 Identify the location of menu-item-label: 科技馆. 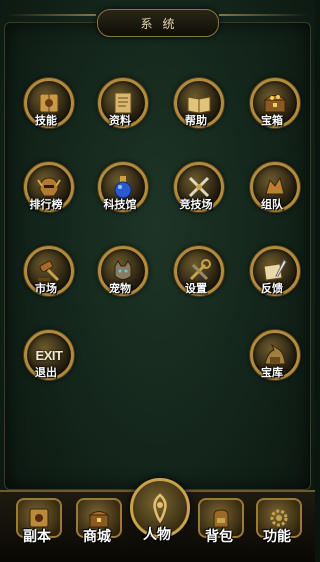
(120, 204).